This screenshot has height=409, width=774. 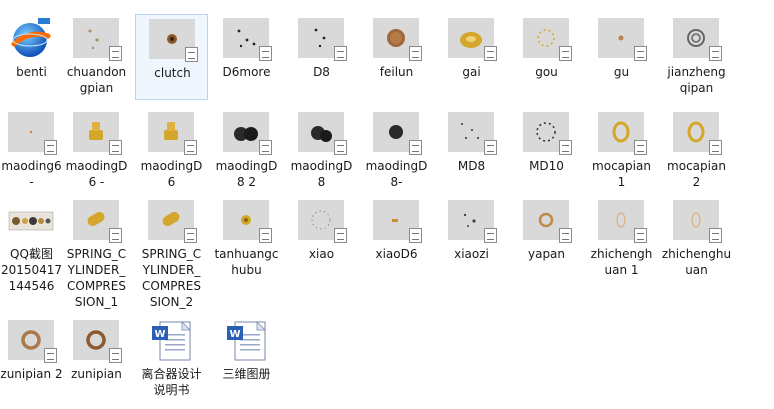 I want to click on file-name-label: D6more, so click(x=246, y=72).